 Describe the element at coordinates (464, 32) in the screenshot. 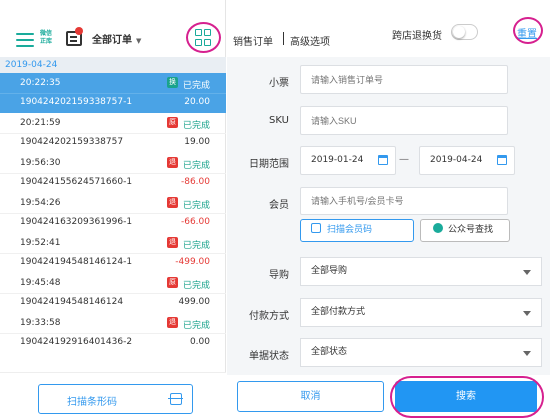

I see `cross-store-toggle` at that location.